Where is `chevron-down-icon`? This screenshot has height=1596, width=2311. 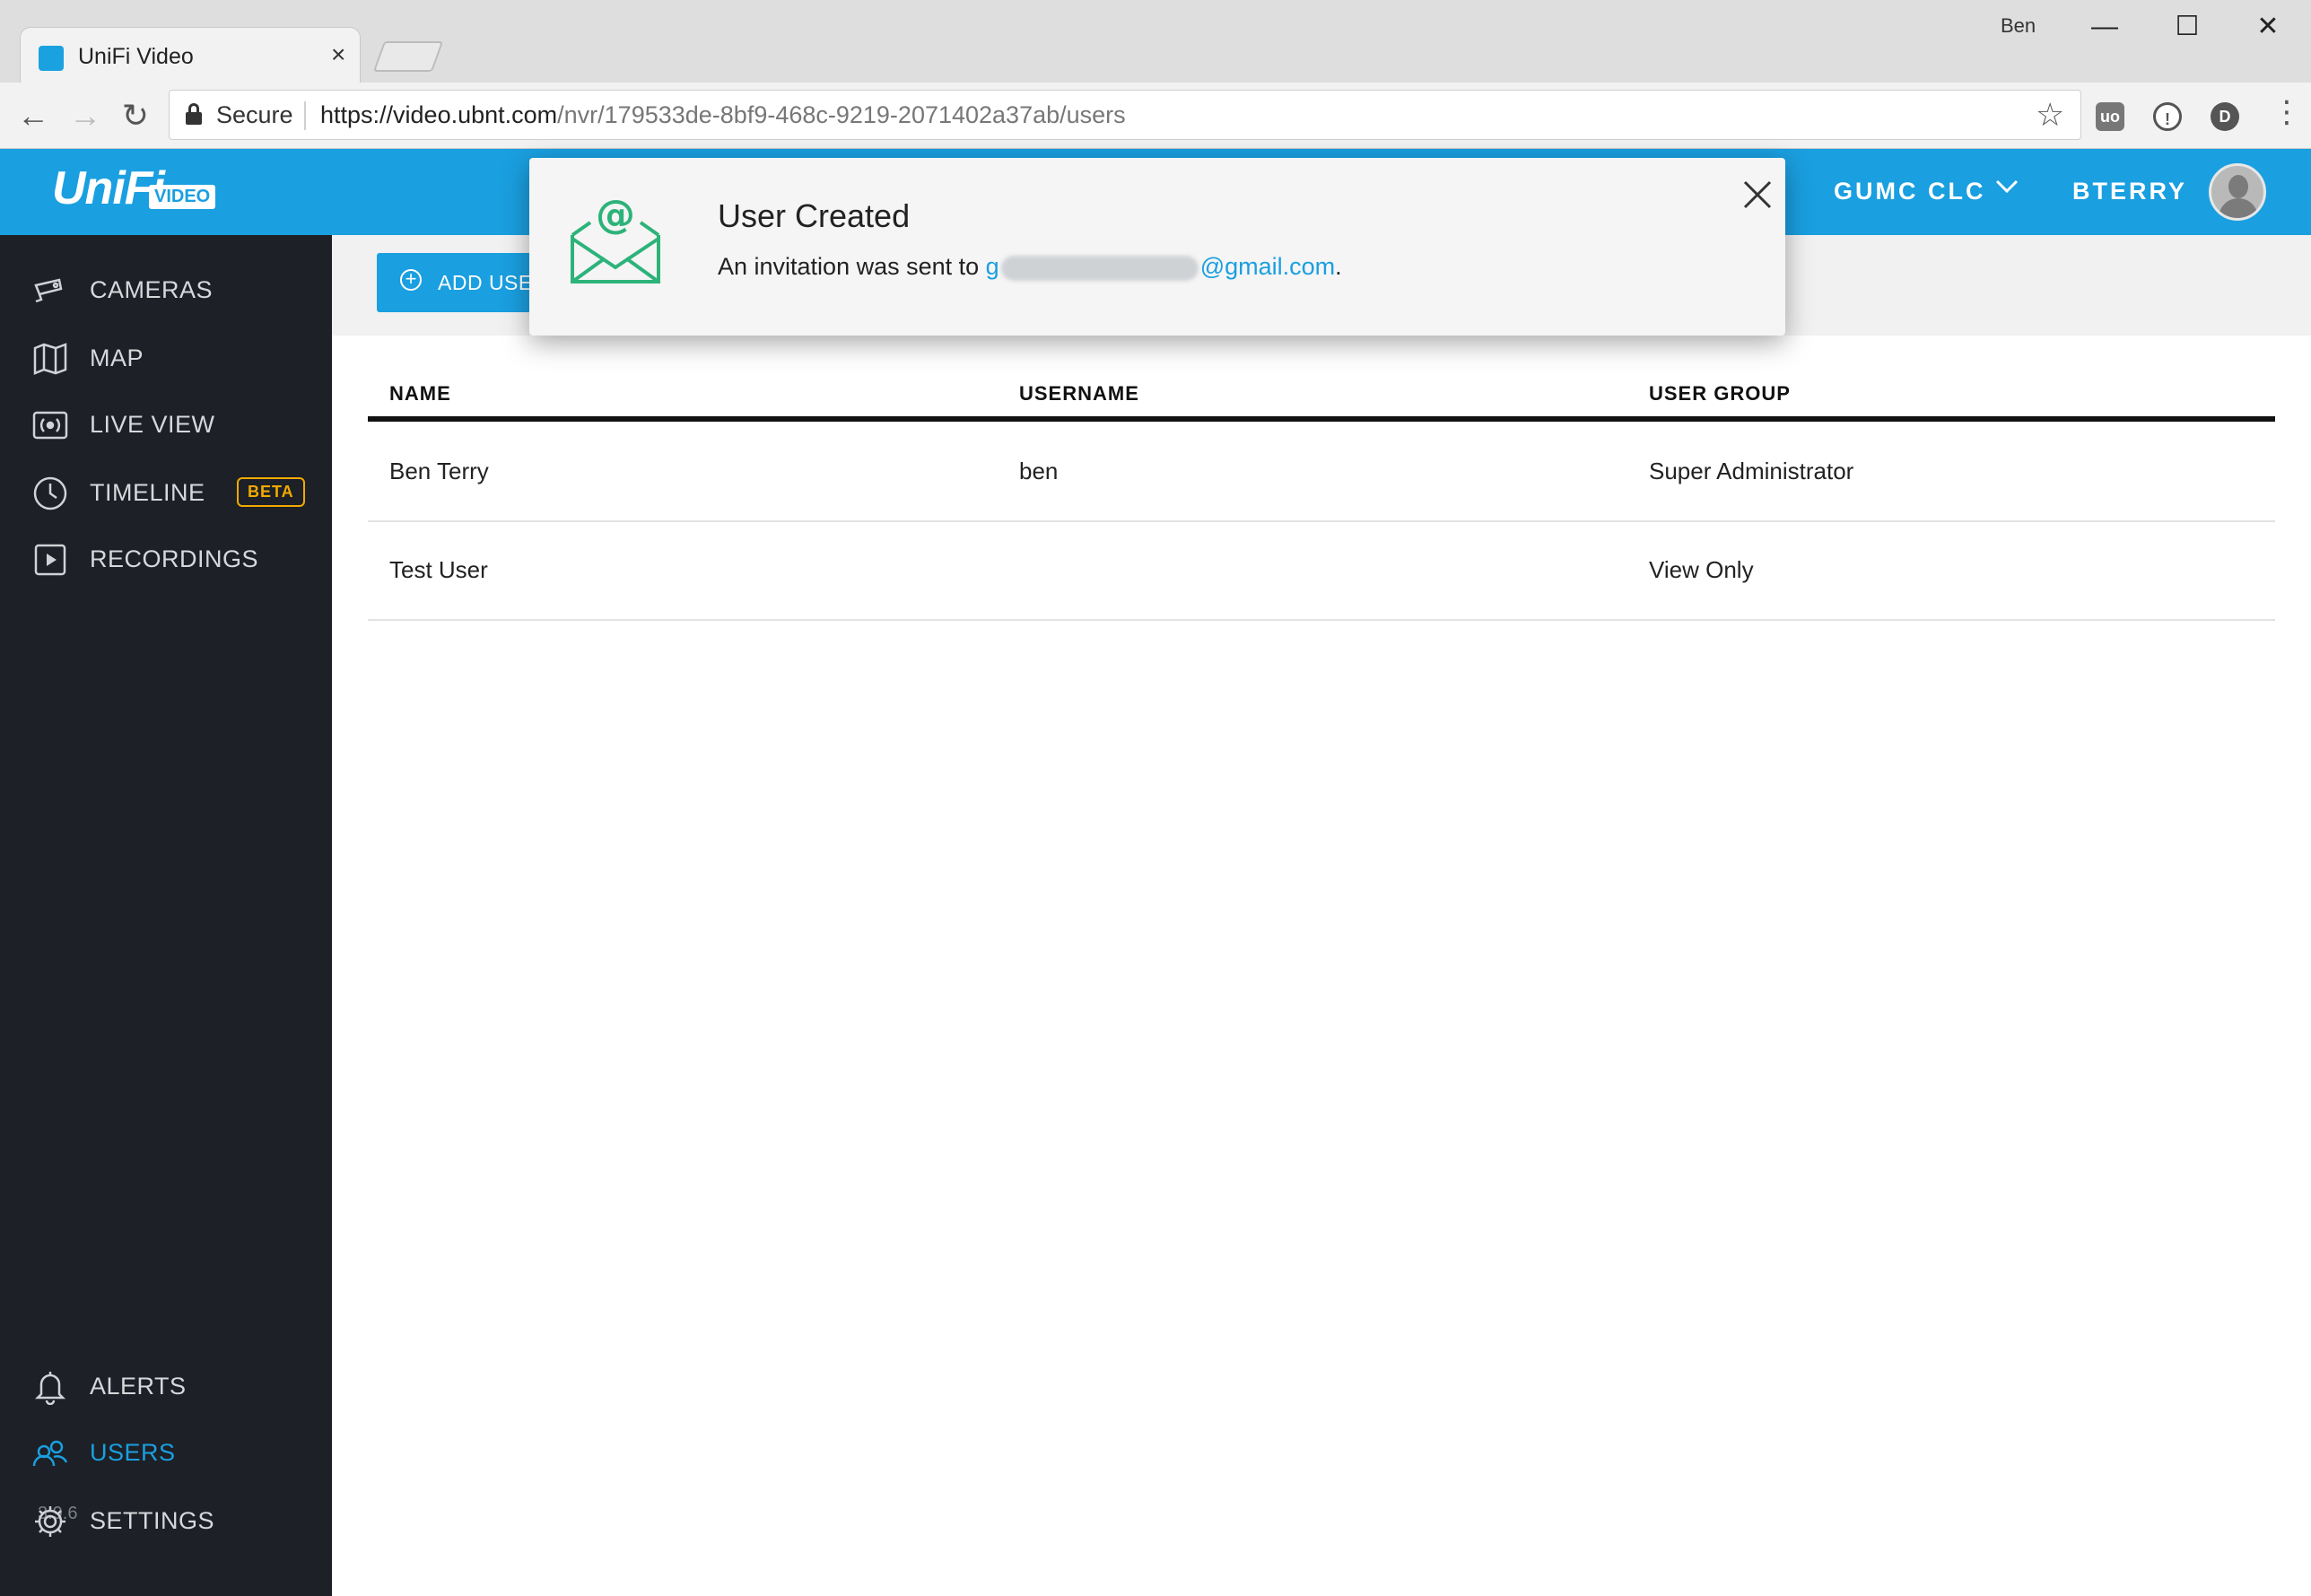
chevron-down-icon is located at coordinates (2007, 188).